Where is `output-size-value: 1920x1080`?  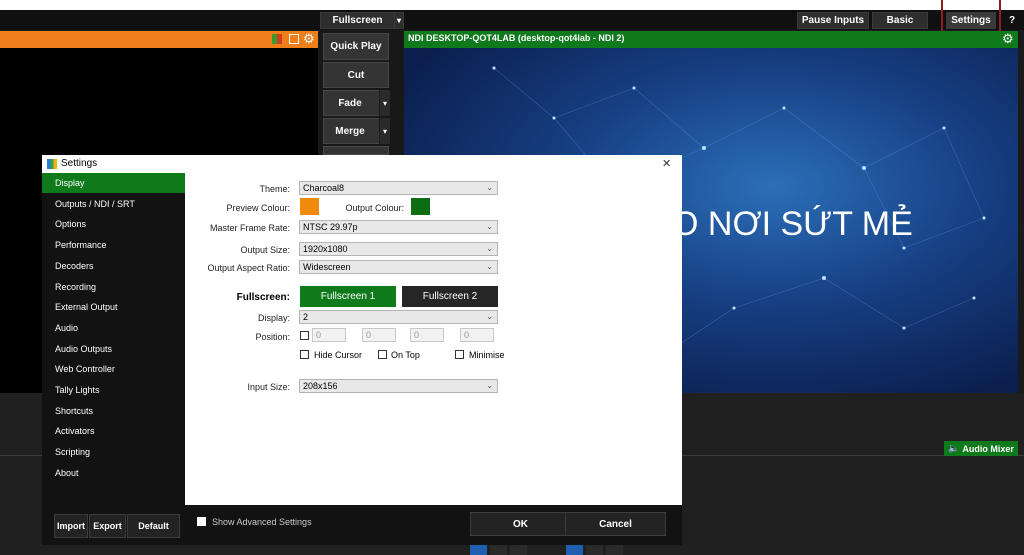 output-size-value: 1920x1080 is located at coordinates (325, 249).